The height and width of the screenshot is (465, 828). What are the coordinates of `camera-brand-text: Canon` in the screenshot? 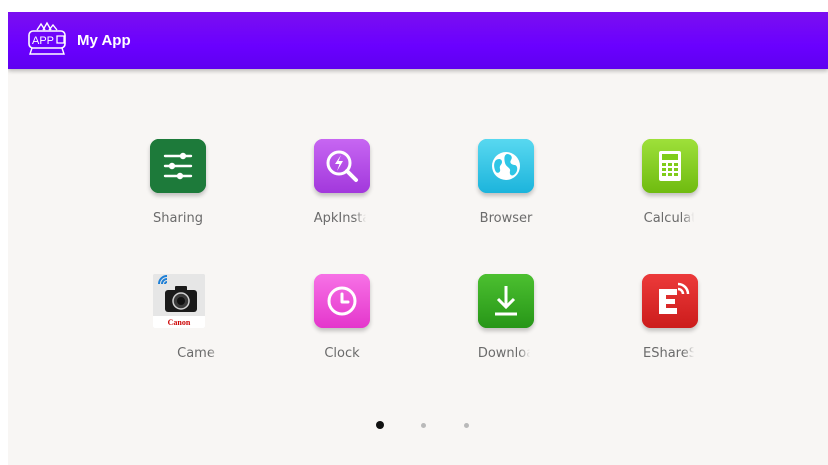 It's located at (179, 322).